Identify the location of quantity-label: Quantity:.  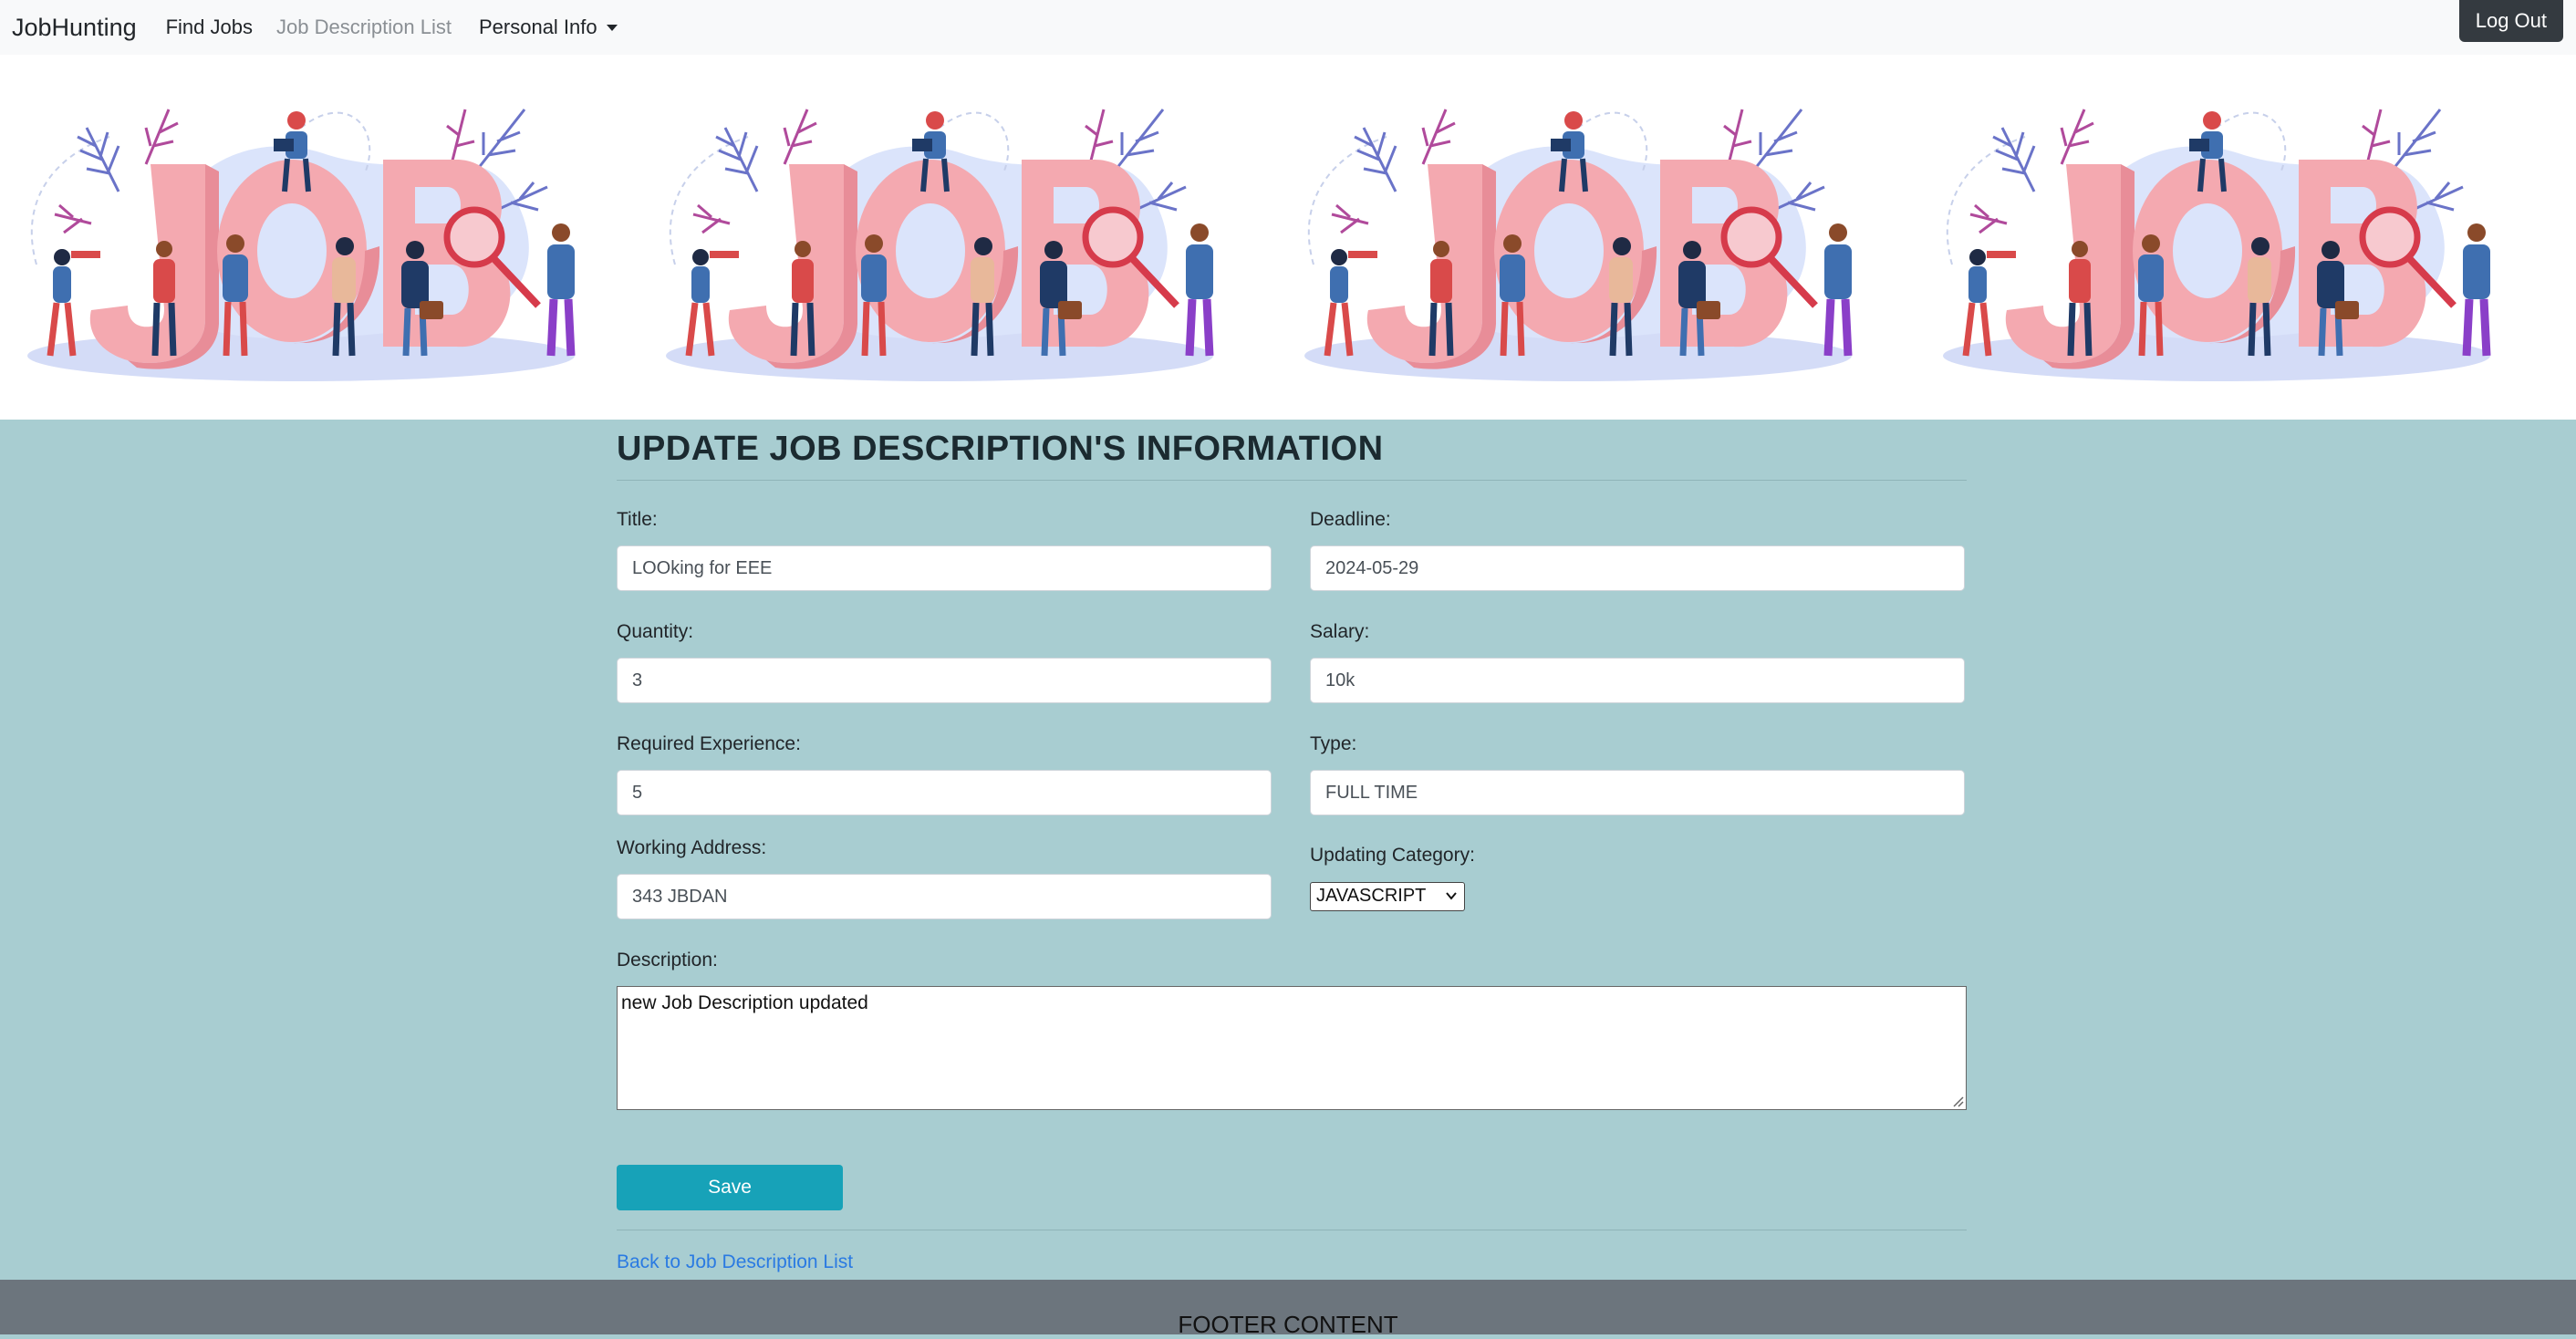
(655, 631).